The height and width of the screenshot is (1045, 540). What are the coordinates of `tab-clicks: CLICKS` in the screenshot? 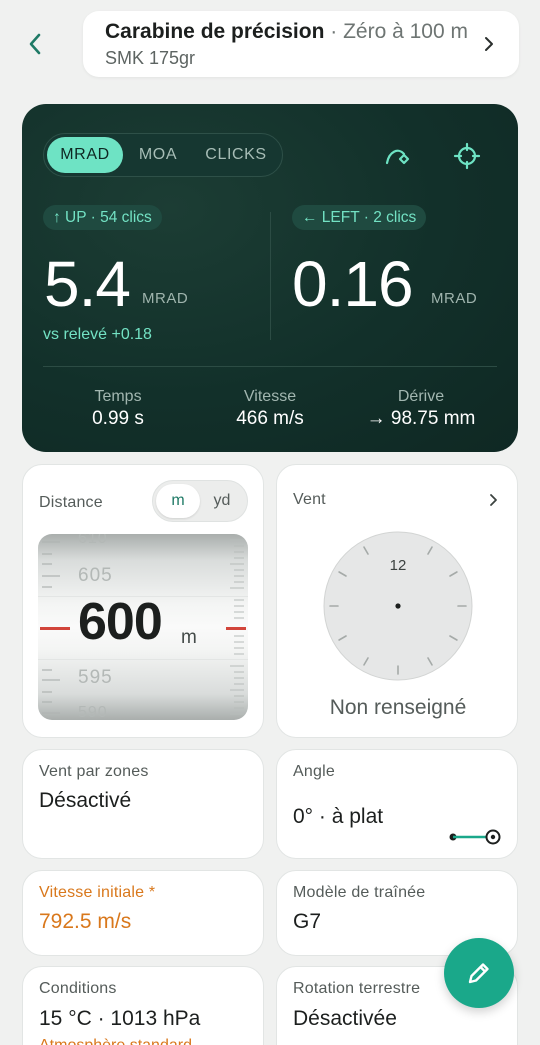 It's located at (236, 155).